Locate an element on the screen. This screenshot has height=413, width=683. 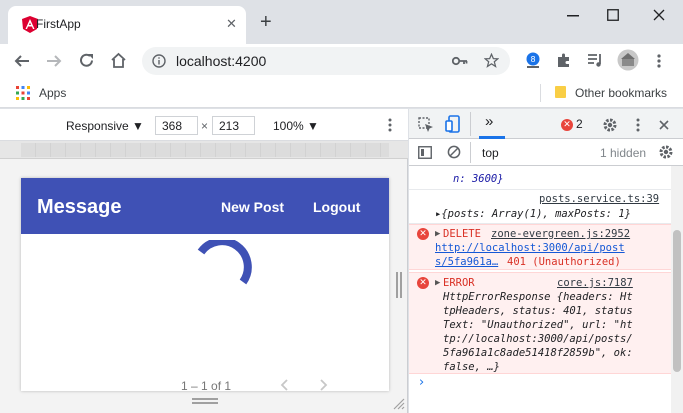
console-scroll-thumb is located at coordinates (677, 301).